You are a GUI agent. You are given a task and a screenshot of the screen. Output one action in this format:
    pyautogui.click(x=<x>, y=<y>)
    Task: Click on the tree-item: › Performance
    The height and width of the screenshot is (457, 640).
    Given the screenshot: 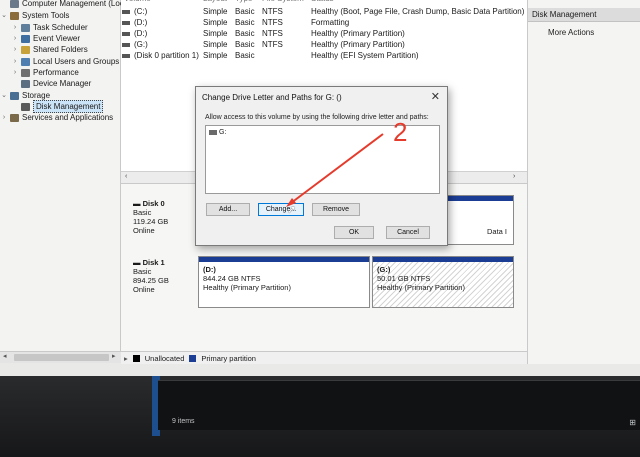 What is the action you would take?
    pyautogui.click(x=45, y=72)
    